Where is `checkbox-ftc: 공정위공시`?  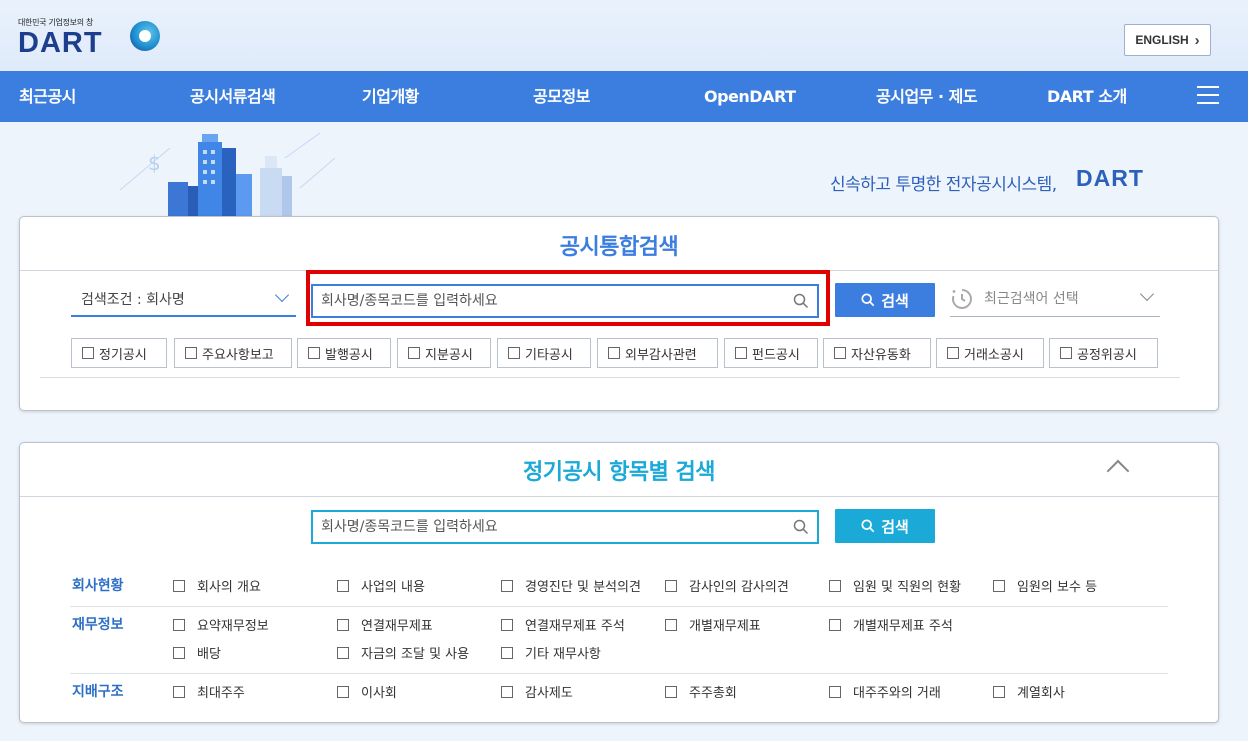 checkbox-ftc: 공정위공시 is located at coordinates (1103, 353).